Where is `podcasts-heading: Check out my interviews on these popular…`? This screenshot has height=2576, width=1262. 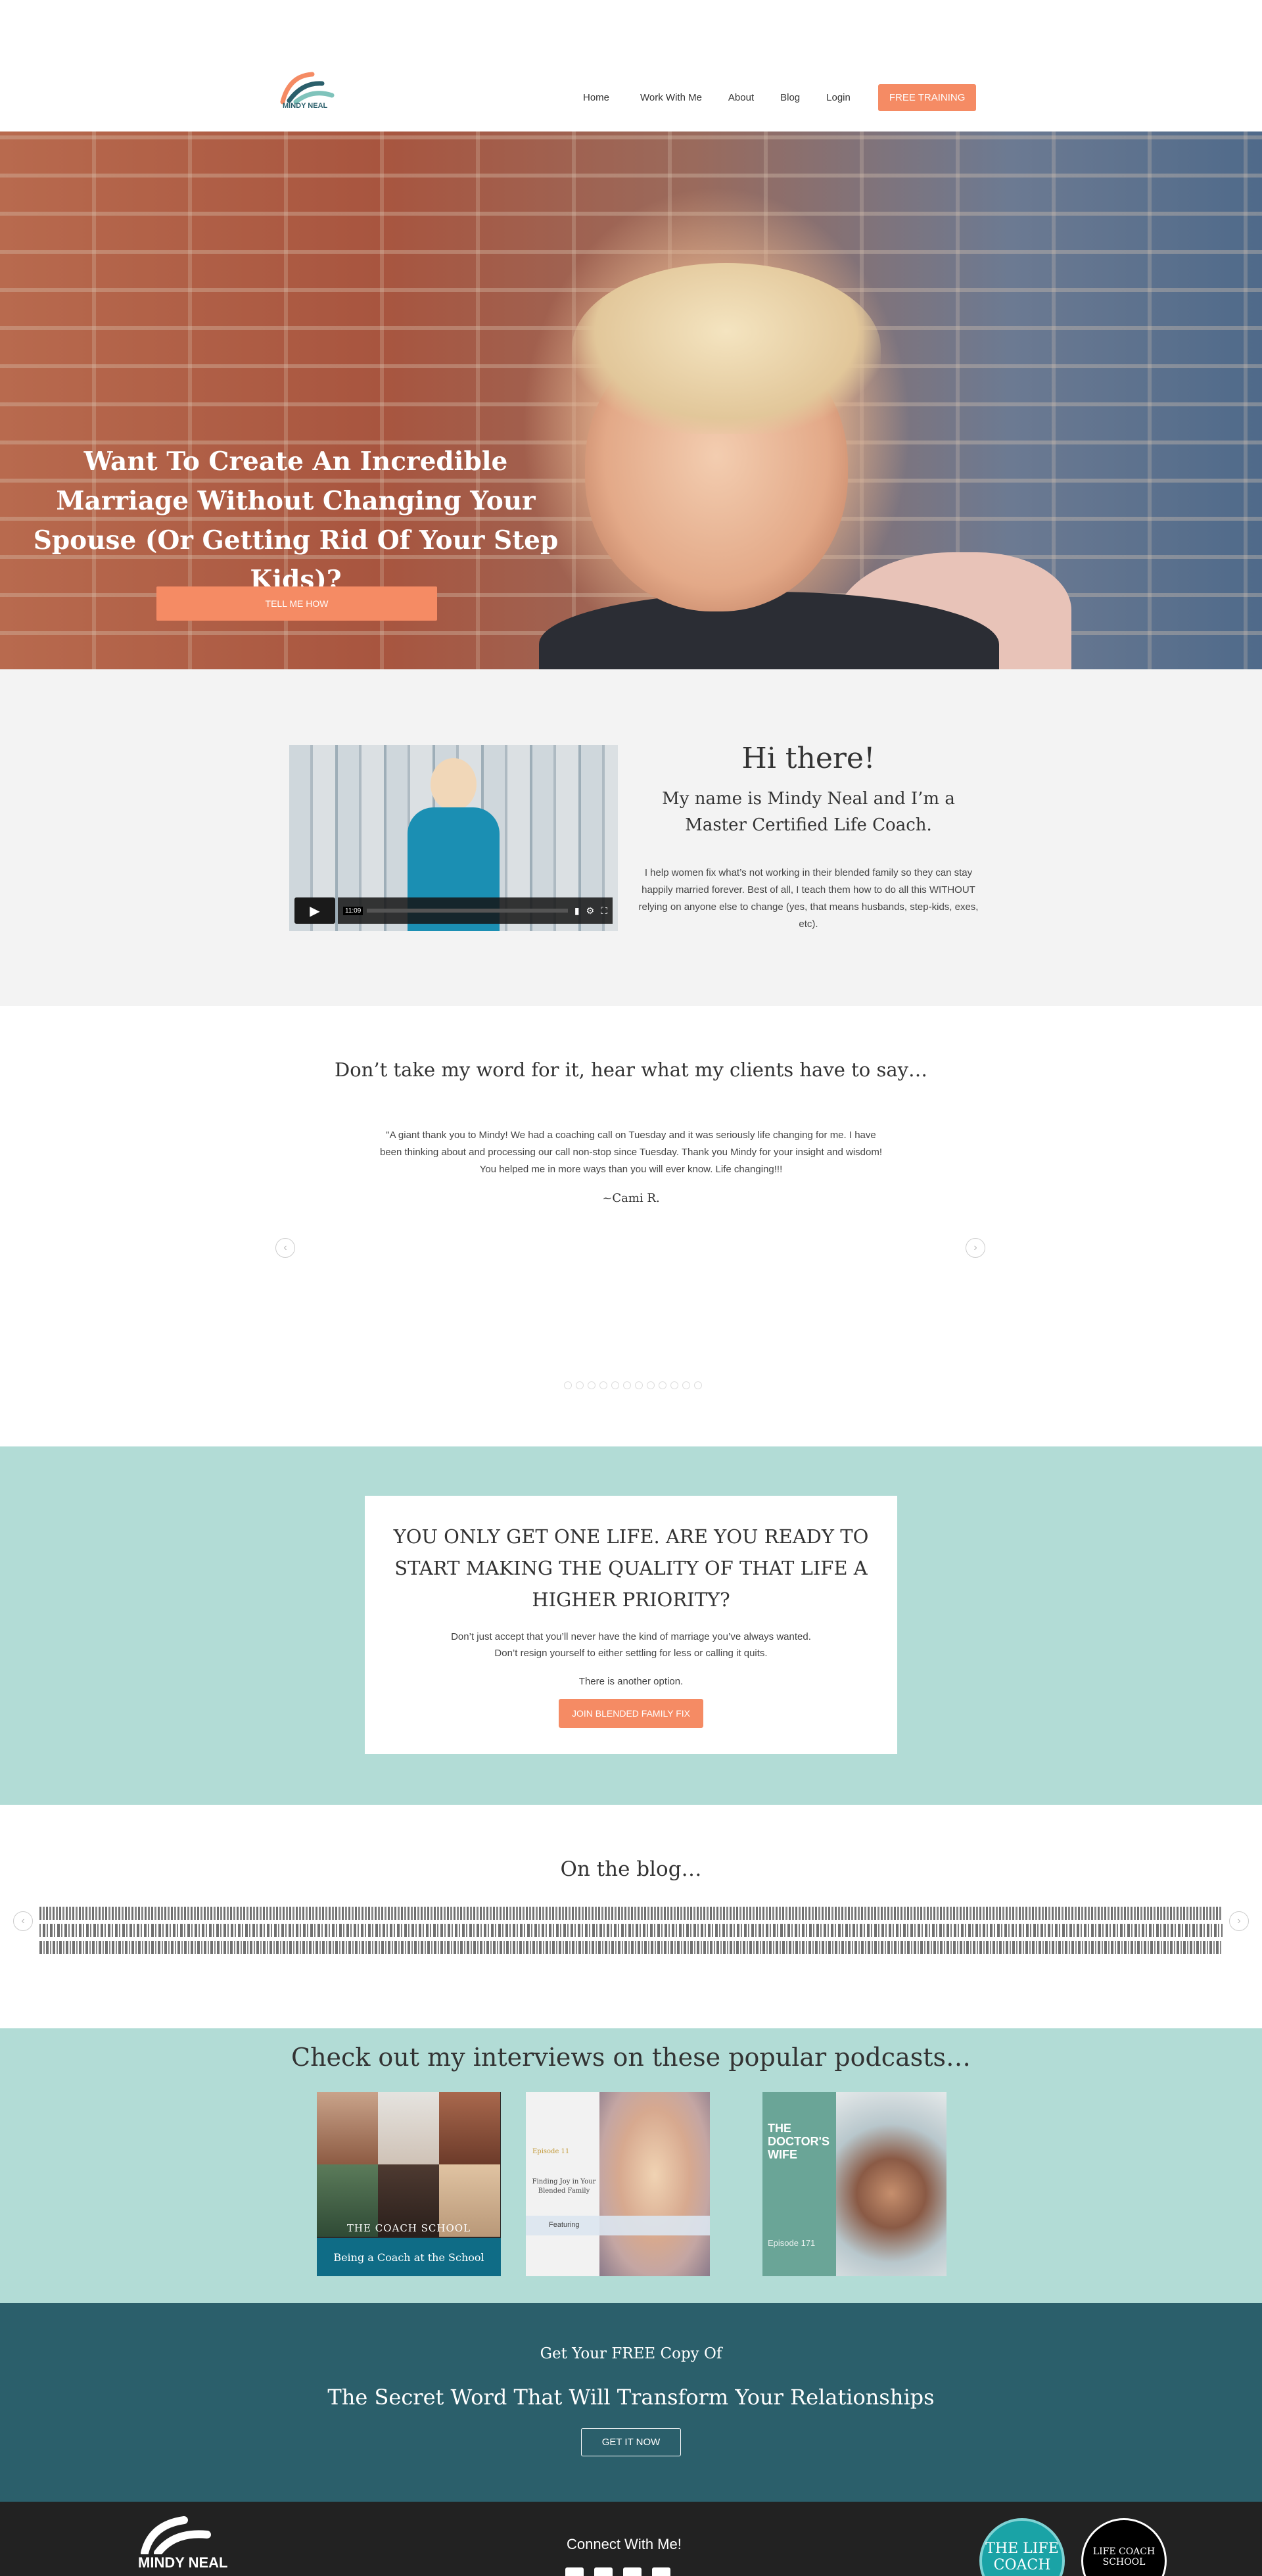
podcasts-heading: Check out my interviews on these popular… is located at coordinates (631, 2058).